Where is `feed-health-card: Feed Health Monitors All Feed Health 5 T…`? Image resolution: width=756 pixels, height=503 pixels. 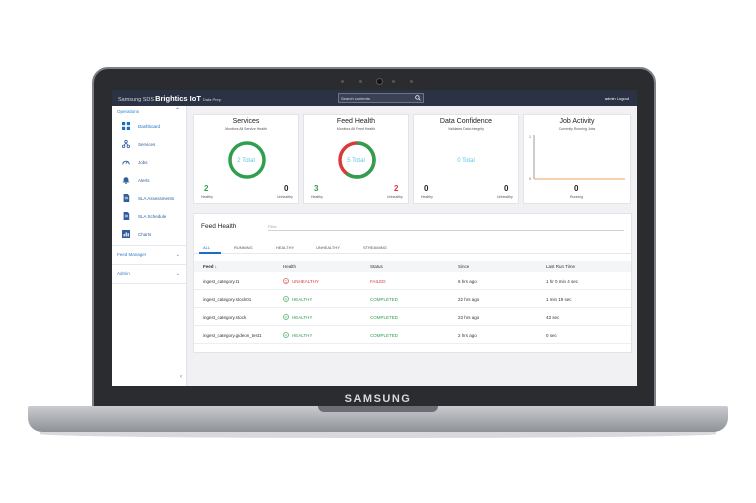 feed-health-card: Feed Health Monitors All Feed Health 5 T… is located at coordinates (356, 159).